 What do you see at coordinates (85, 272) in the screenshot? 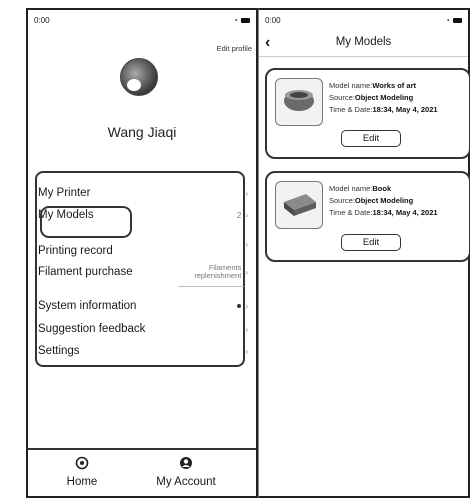
I see `menu-item-label: Filament purchase` at bounding box center [85, 272].